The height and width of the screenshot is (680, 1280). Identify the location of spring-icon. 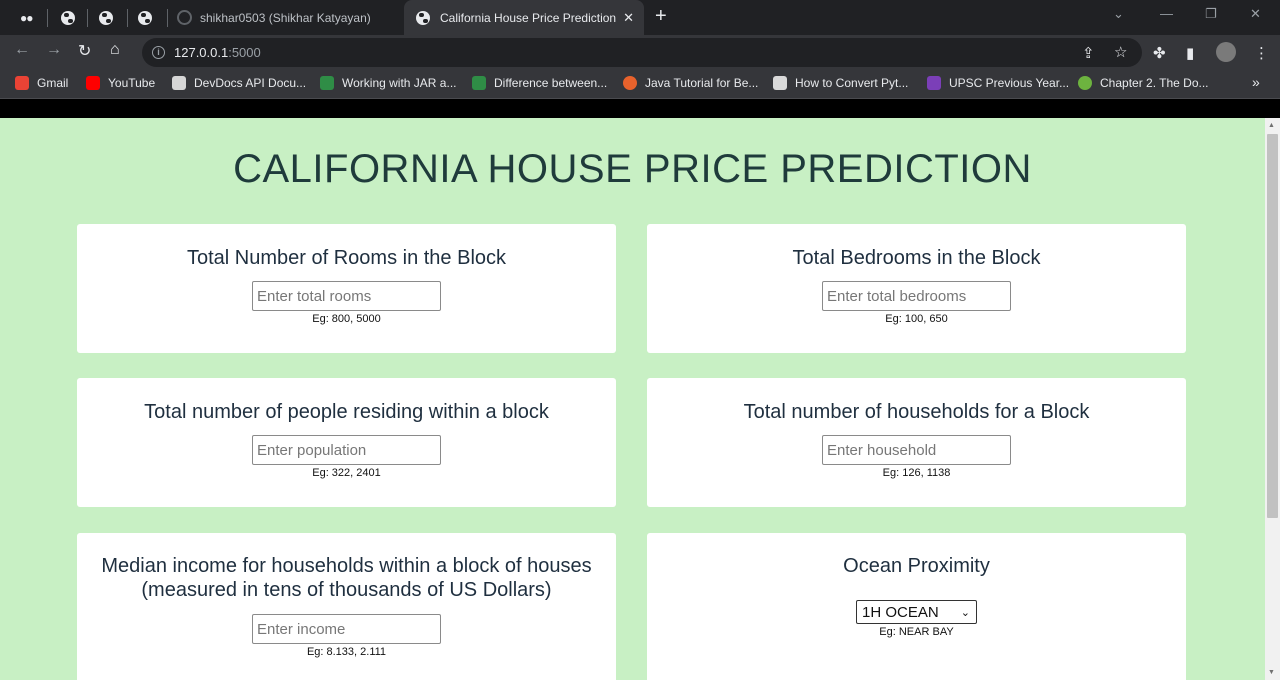
(1085, 83).